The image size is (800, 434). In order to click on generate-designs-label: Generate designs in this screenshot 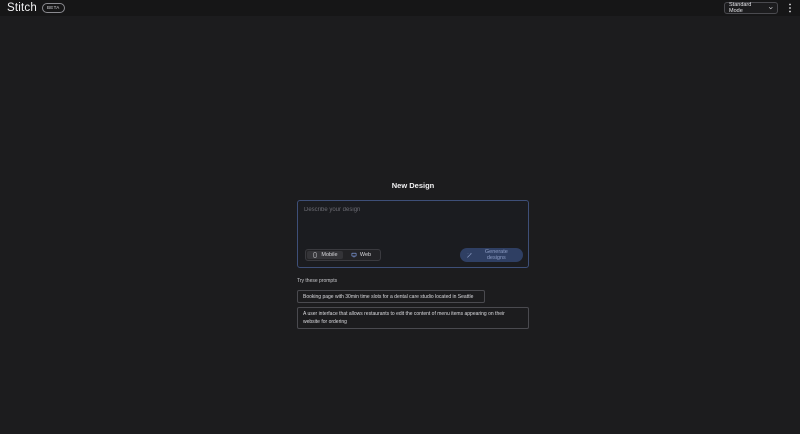, I will do `click(496, 255)`.